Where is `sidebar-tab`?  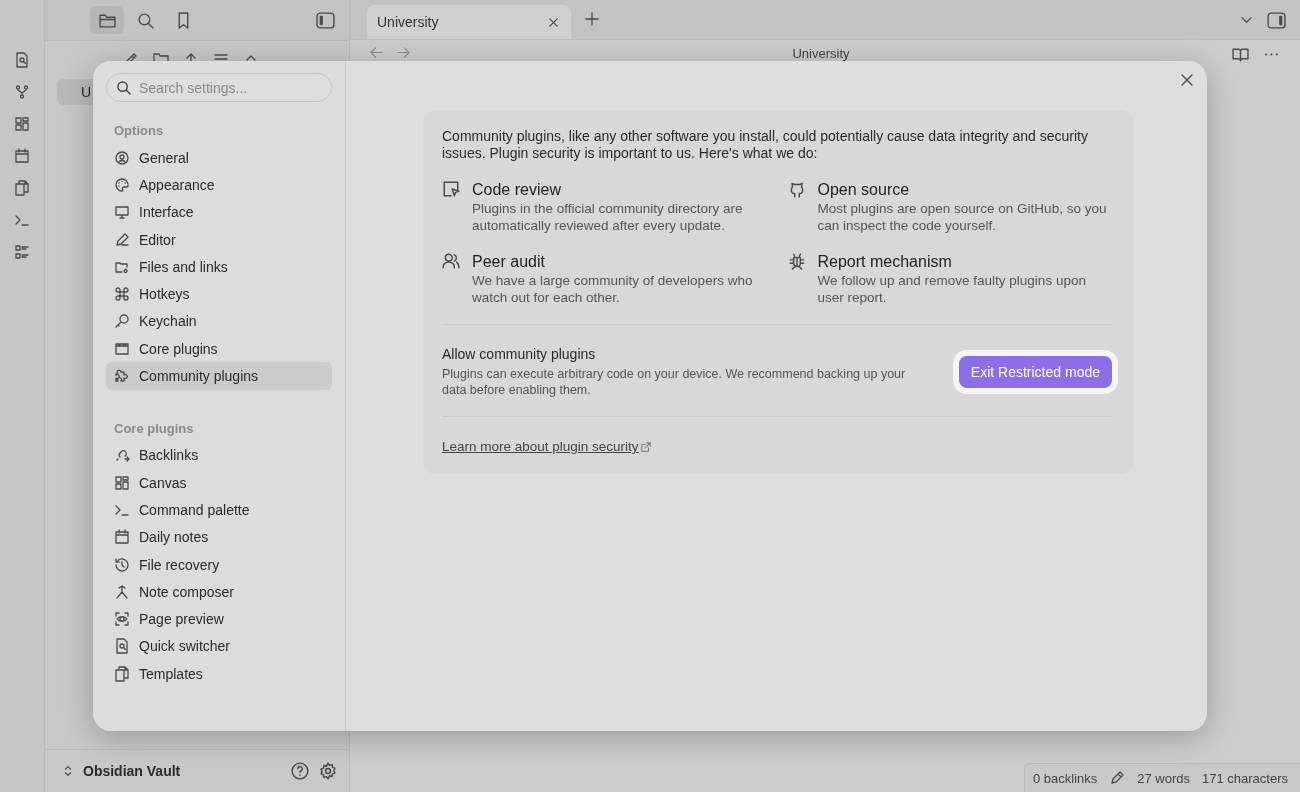
sidebar-tab is located at coordinates (107, 20).